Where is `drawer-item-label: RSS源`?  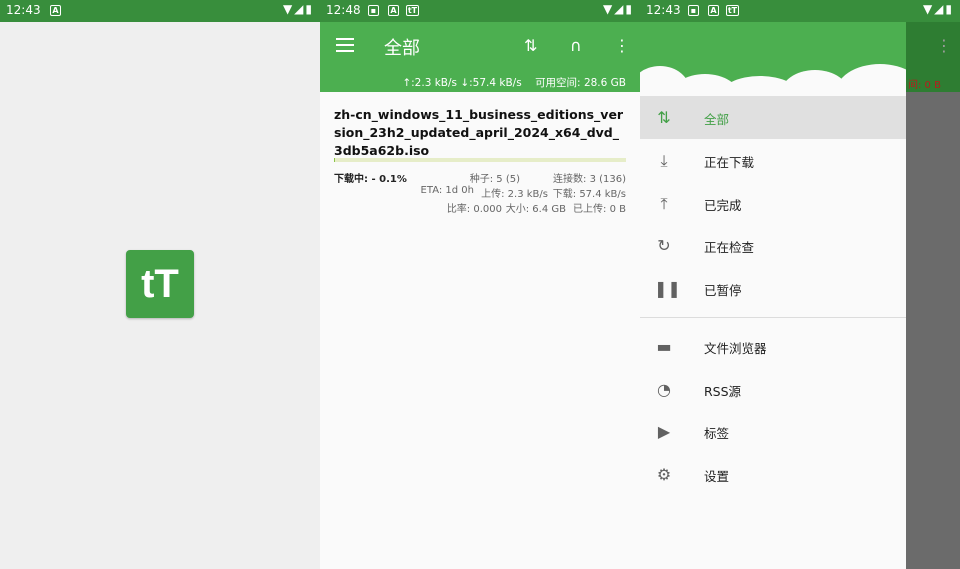
drawer-item-label: RSS源 is located at coordinates (723, 391).